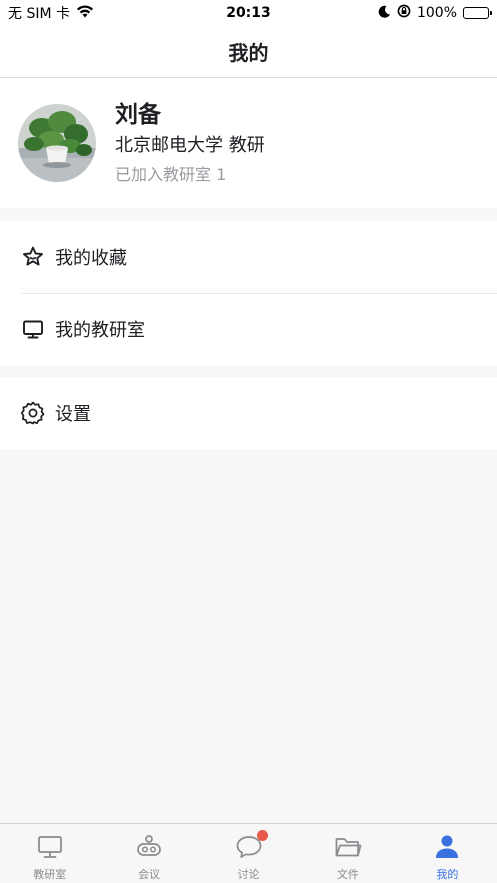 The height and width of the screenshot is (883, 497). I want to click on status-time: 20:13, so click(248, 13).